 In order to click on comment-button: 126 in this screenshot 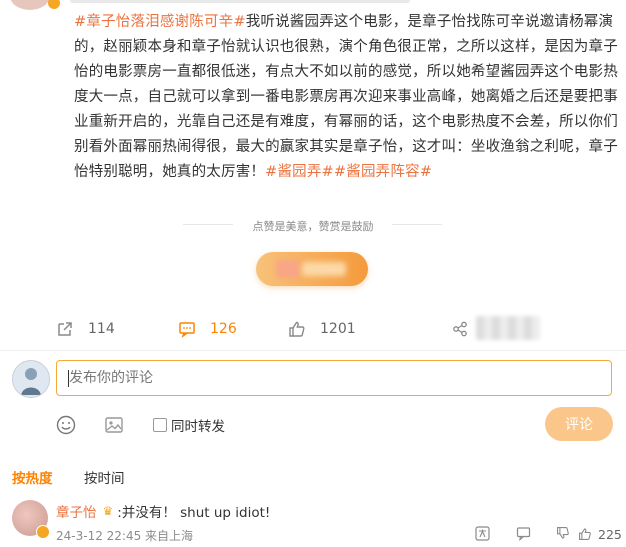, I will do `click(207, 329)`.